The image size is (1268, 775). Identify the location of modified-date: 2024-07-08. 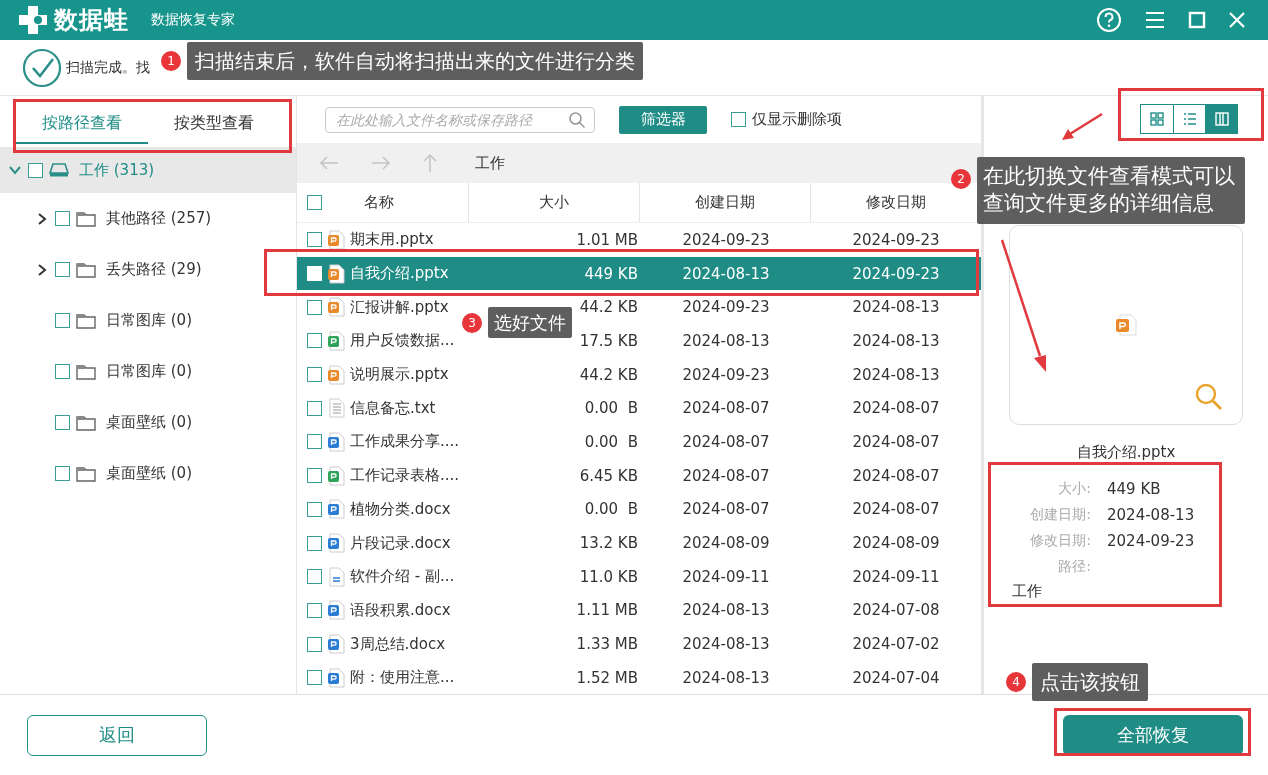
(896, 610).